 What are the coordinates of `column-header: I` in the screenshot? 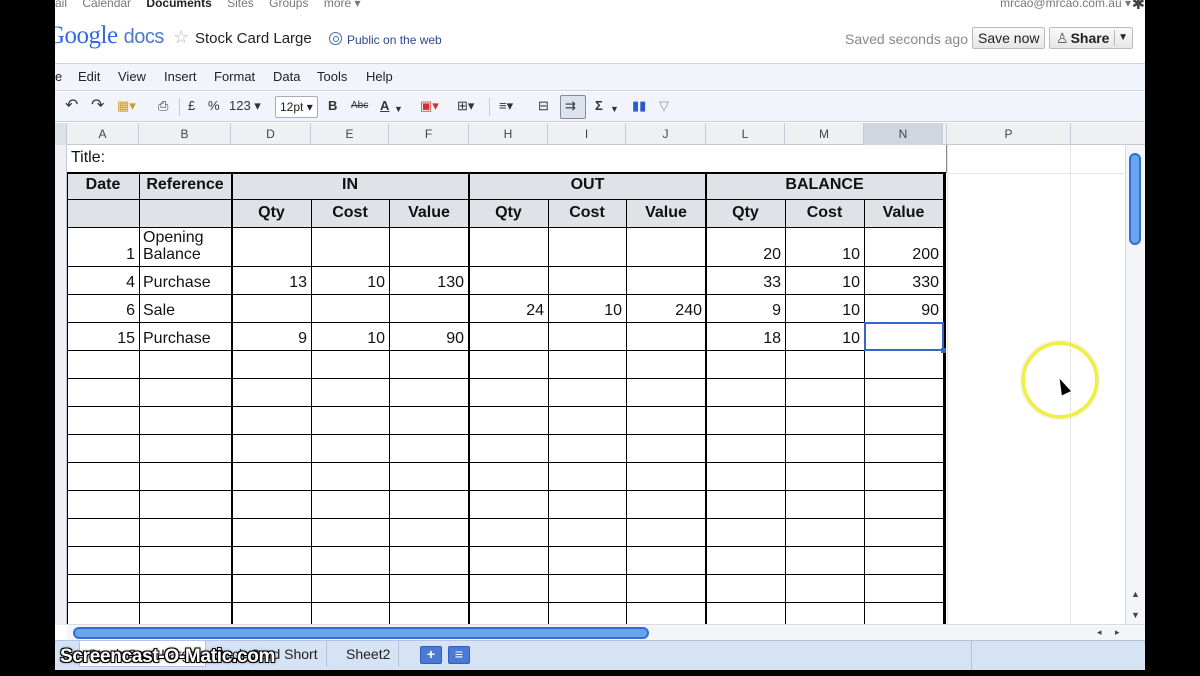 It's located at (587, 134).